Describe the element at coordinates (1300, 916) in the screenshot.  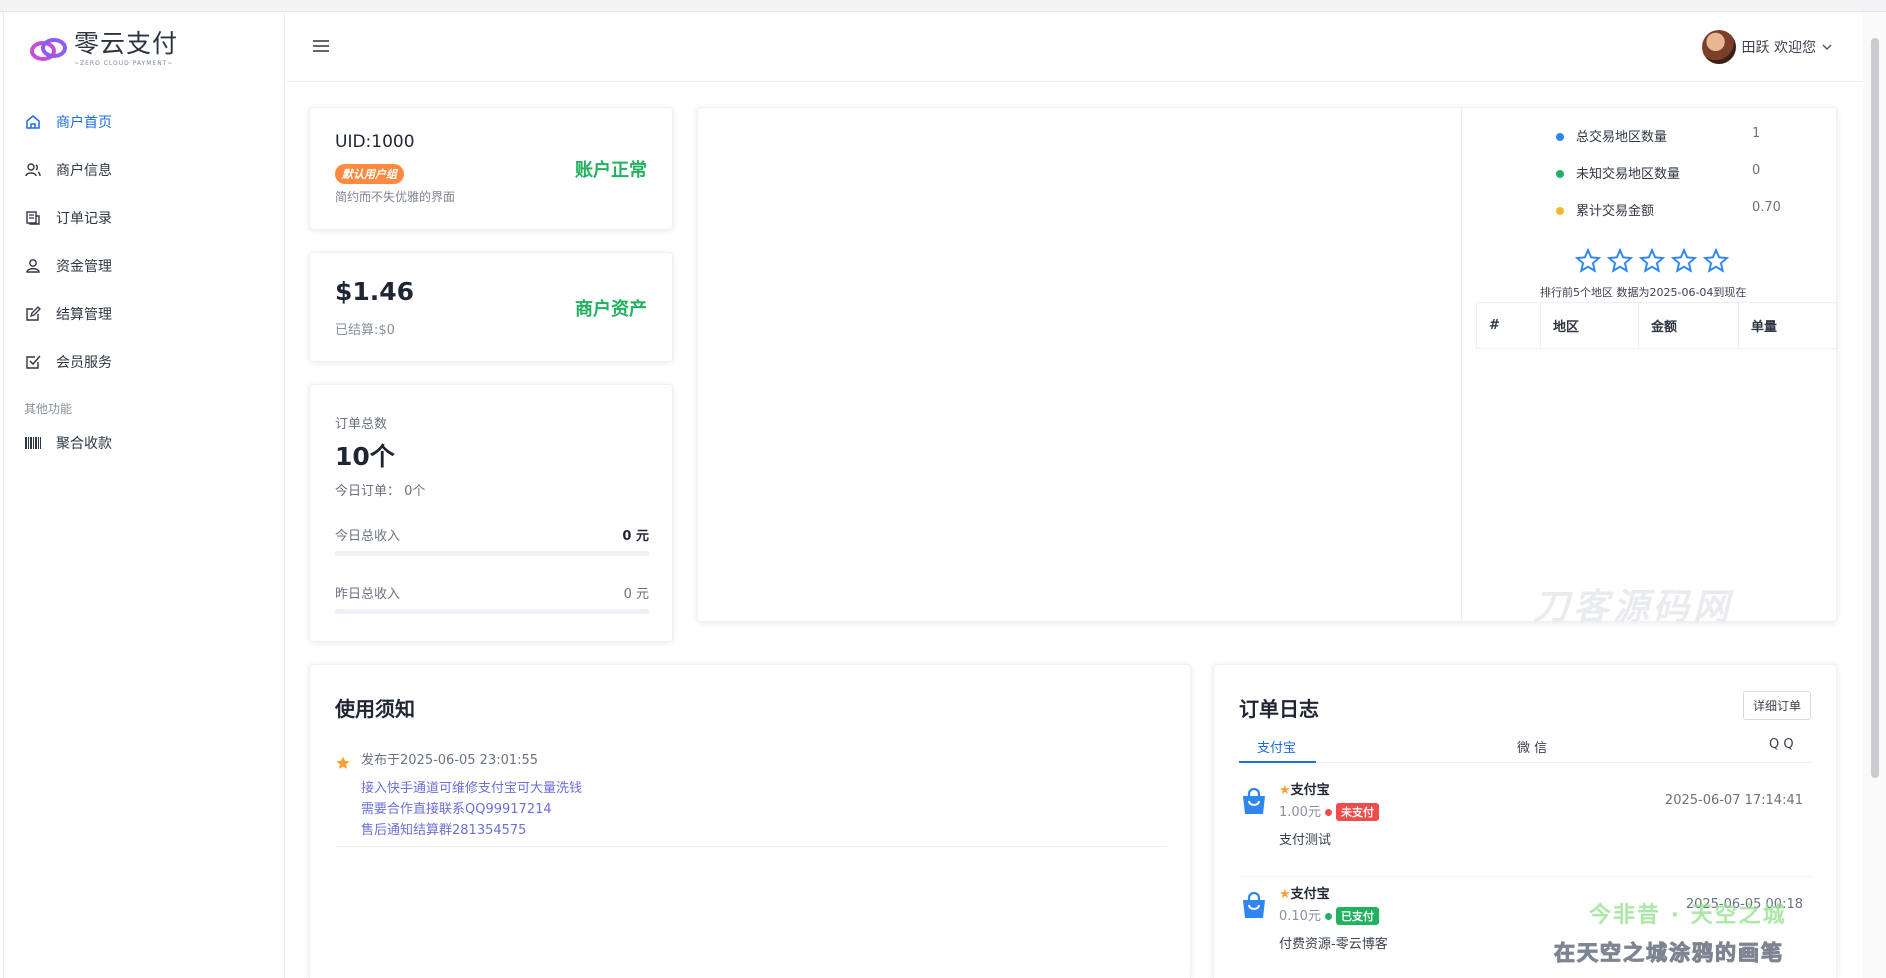
I see `log-amount: 0.10元` at that location.